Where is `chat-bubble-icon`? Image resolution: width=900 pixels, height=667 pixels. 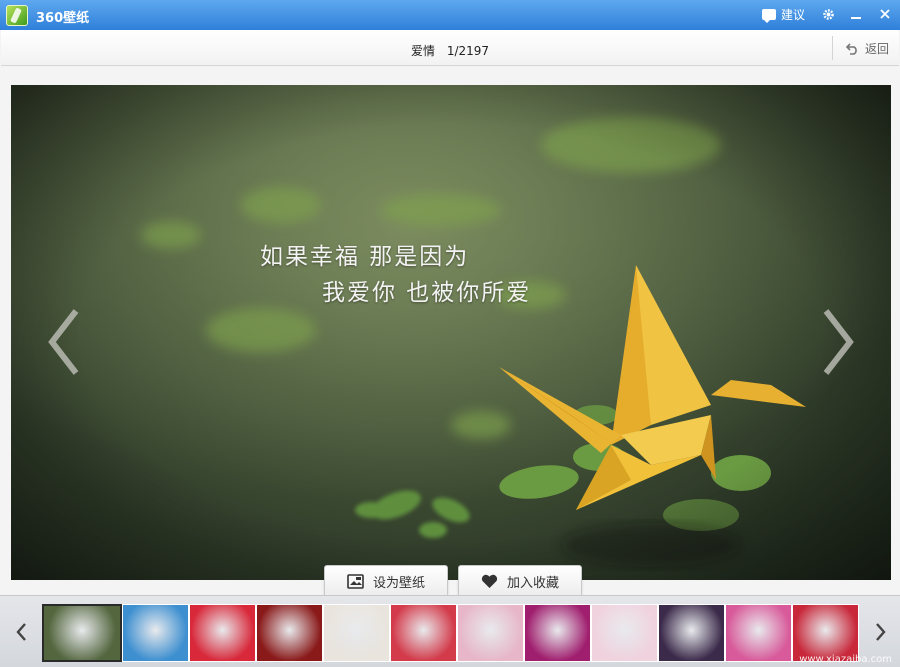
chat-bubble-icon is located at coordinates (769, 15).